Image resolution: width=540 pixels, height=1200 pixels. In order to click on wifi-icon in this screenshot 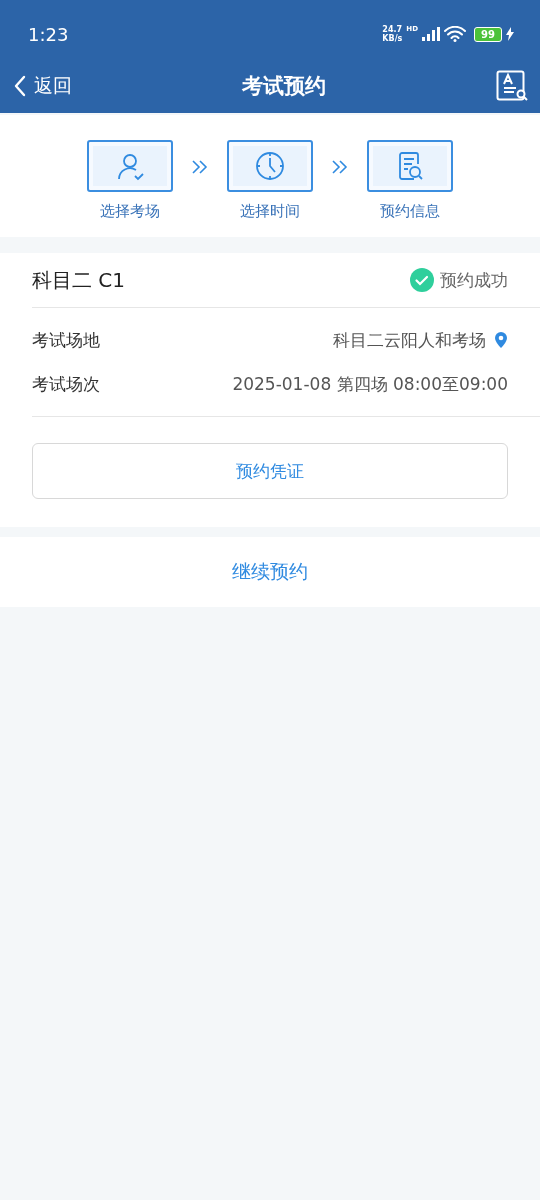, I will do `click(455, 34)`.